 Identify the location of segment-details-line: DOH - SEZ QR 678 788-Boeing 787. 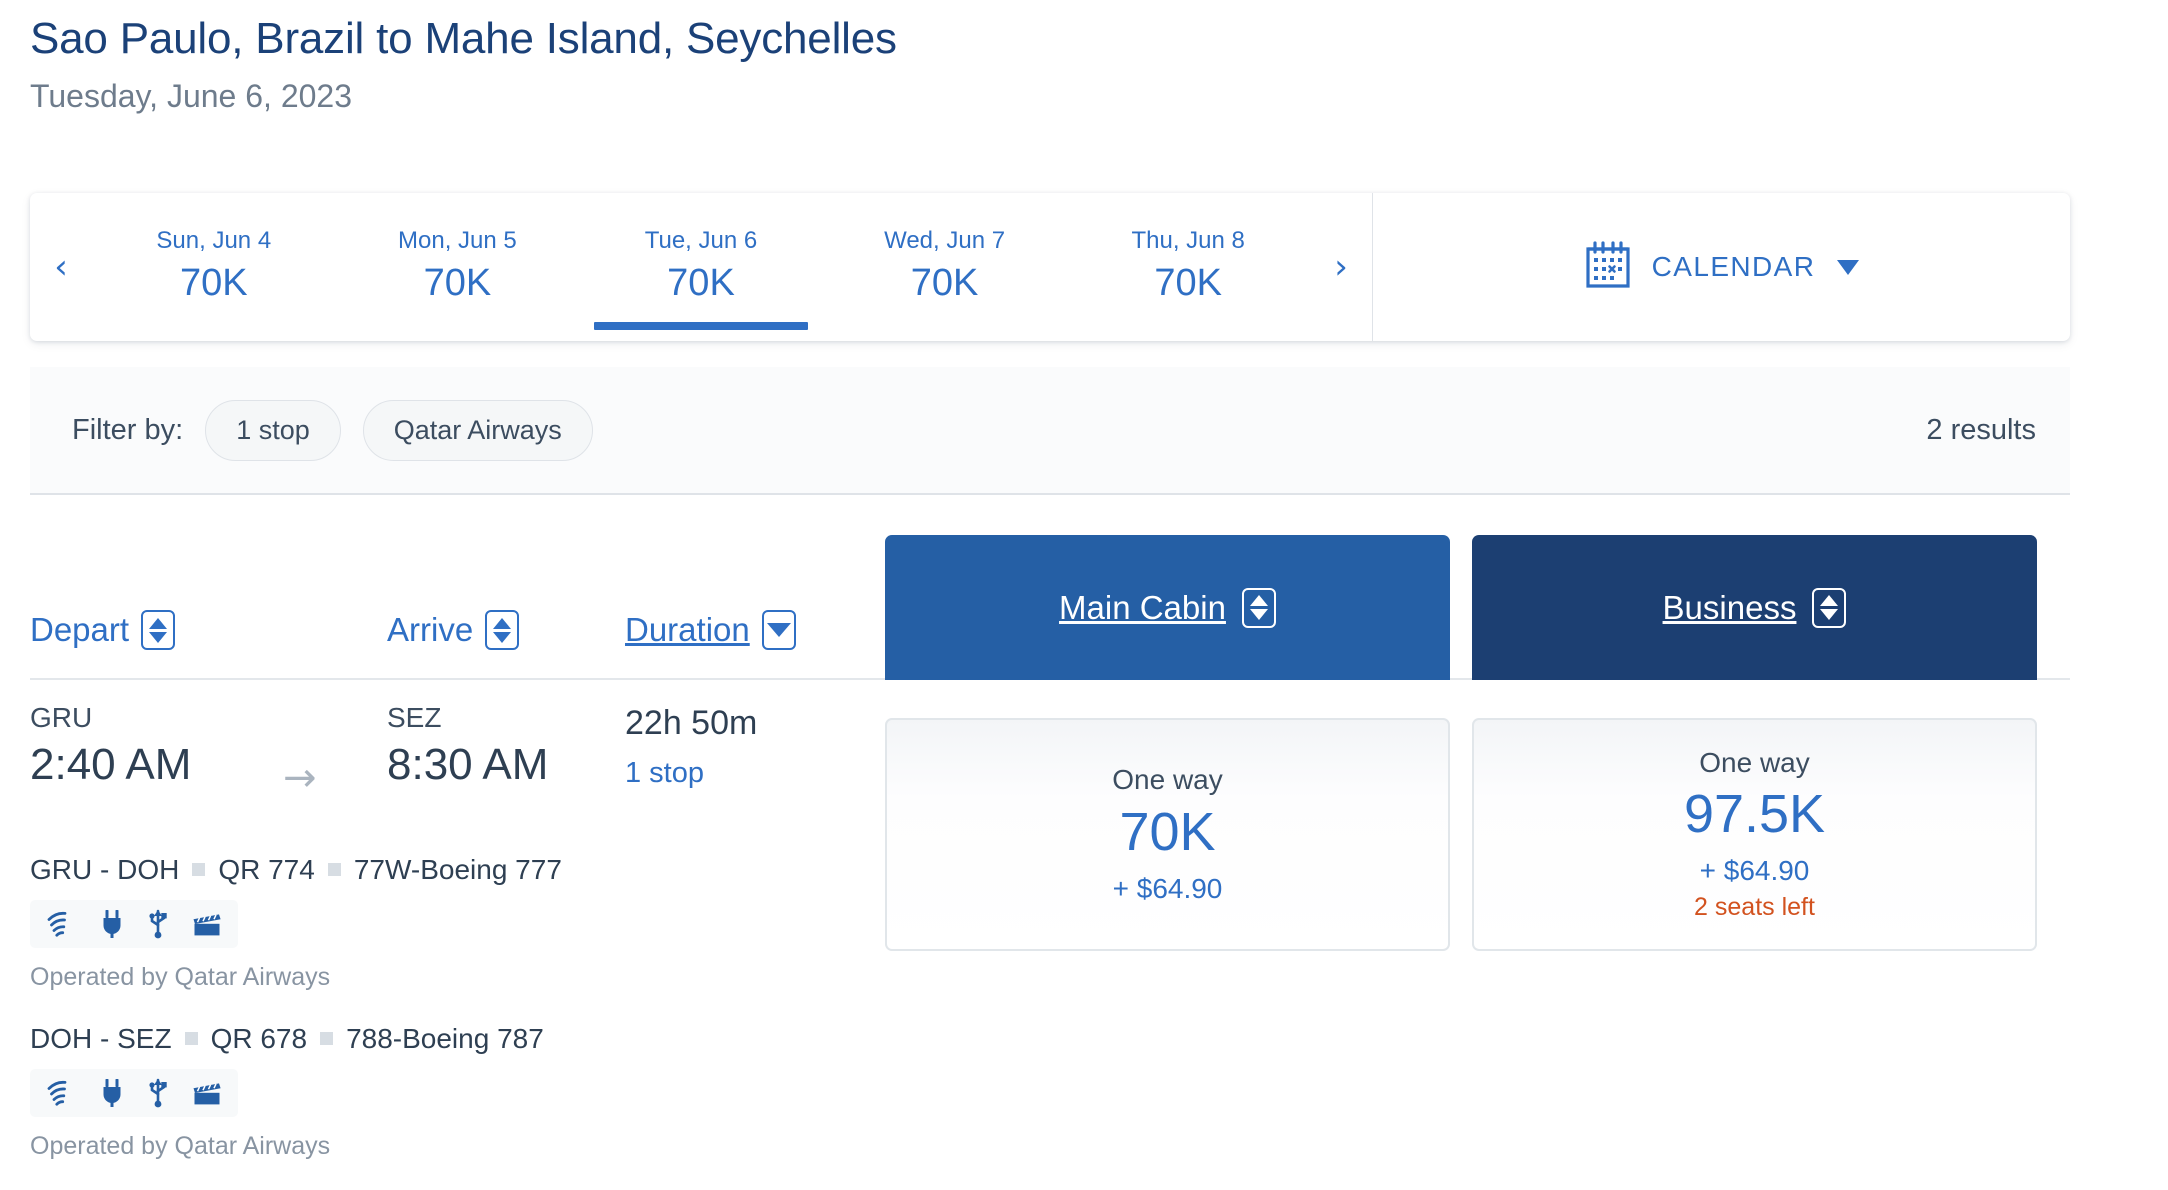
(450, 1038).